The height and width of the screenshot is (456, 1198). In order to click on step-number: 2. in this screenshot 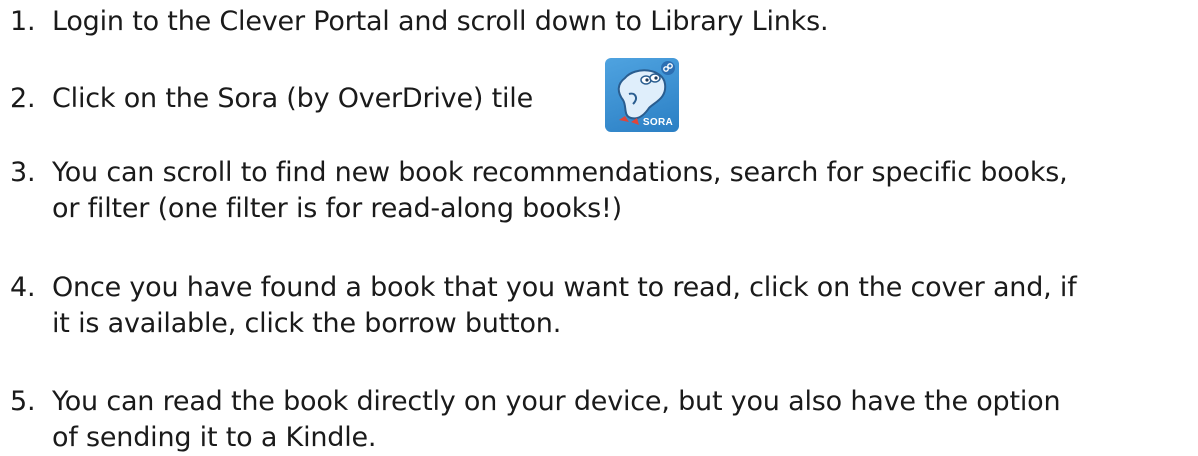, I will do `click(23, 98)`.